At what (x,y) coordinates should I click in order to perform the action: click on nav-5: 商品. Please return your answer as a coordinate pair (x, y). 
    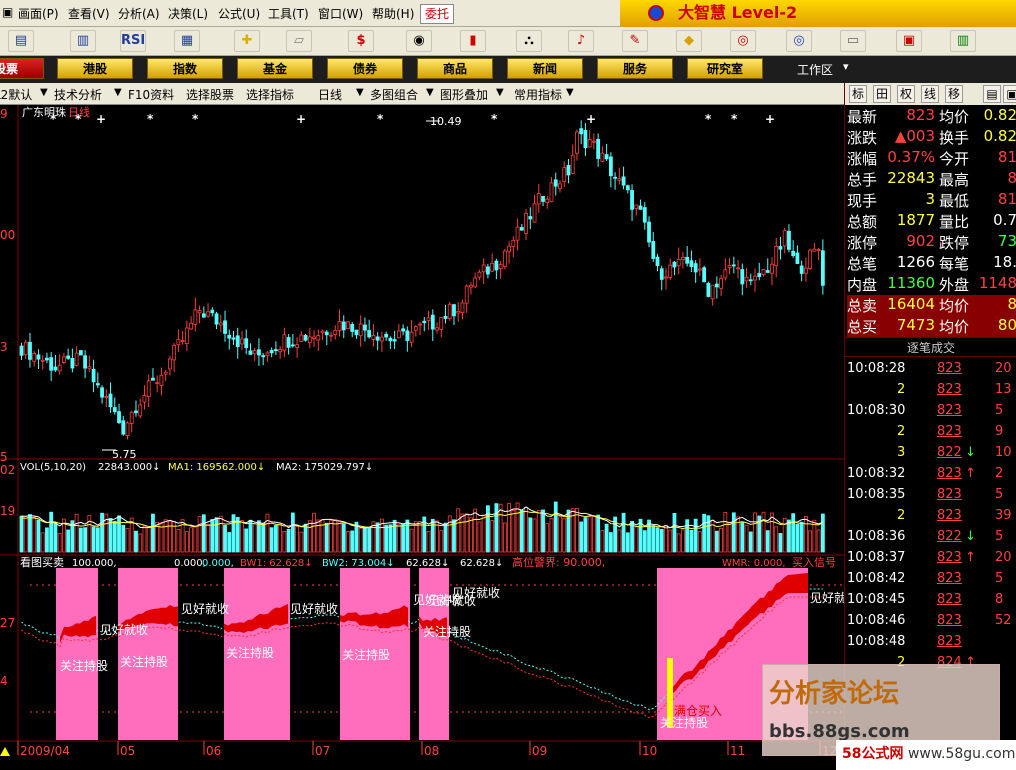
    Looking at the image, I should click on (455, 68).